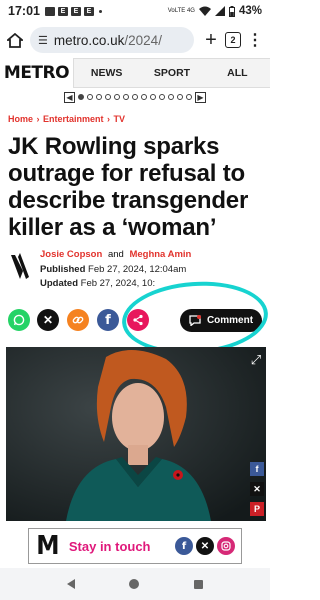  What do you see at coordinates (120, 119) in the screenshot?
I see `breadcrumb-tv: TV` at bounding box center [120, 119].